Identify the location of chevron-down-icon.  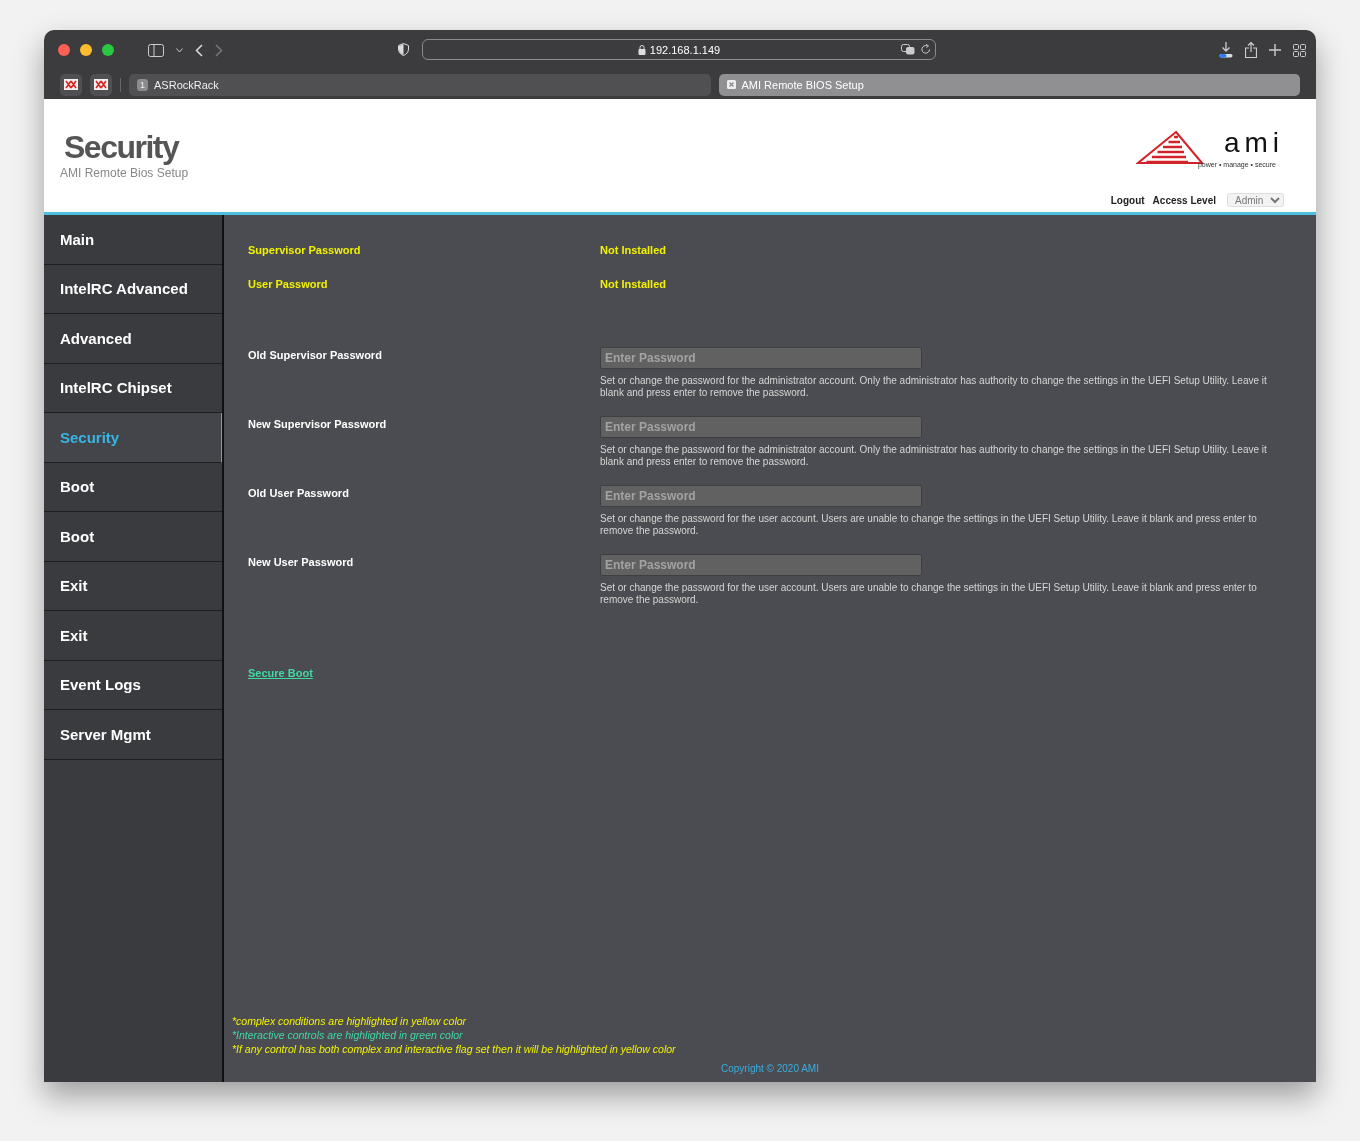
(179, 50).